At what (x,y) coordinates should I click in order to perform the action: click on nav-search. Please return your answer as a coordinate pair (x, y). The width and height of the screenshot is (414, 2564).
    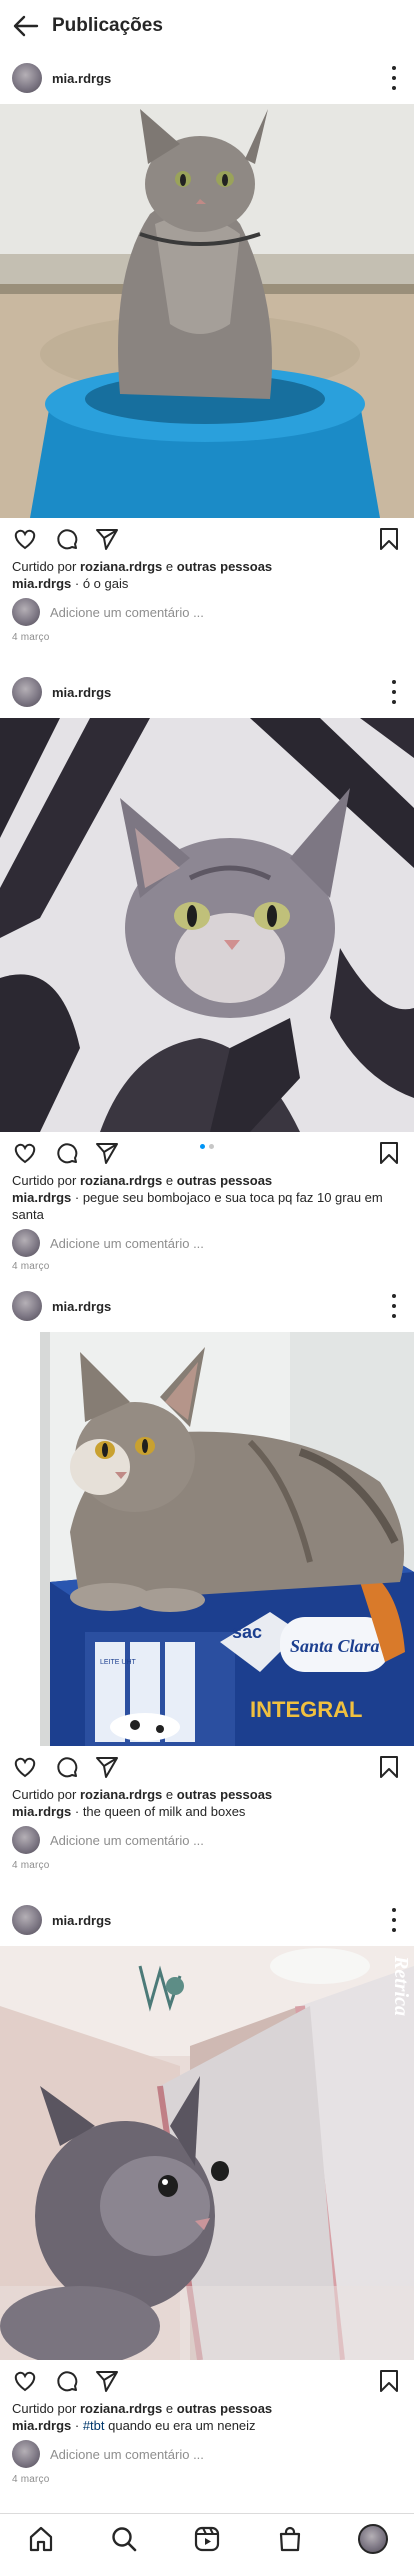
    Looking at the image, I should click on (124, 2539).